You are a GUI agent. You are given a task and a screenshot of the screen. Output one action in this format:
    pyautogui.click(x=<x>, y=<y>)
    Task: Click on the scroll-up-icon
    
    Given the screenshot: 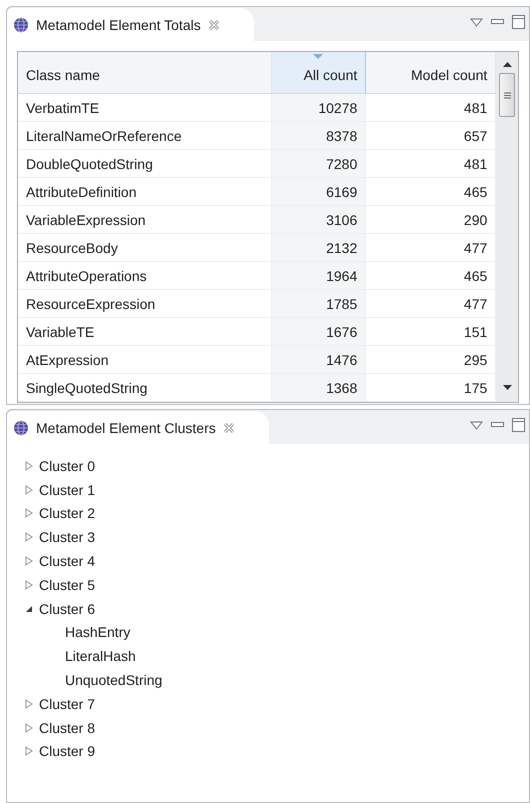 What is the action you would take?
    pyautogui.click(x=507, y=64)
    